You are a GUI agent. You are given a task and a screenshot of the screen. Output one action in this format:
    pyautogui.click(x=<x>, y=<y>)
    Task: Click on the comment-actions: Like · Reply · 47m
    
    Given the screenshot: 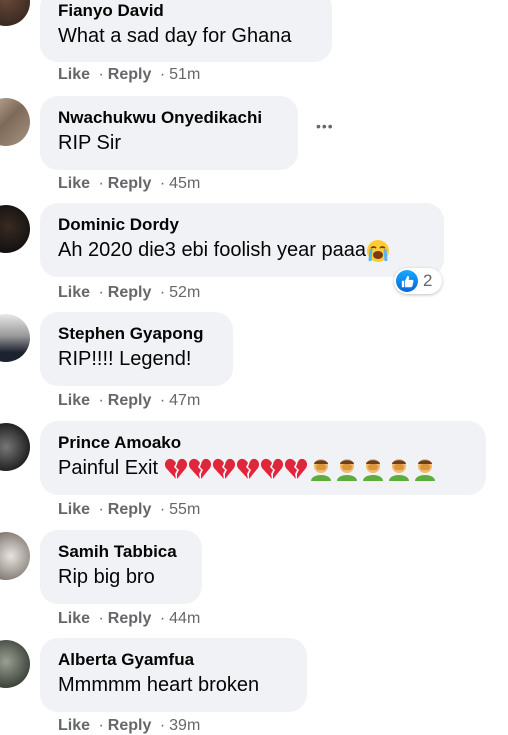 What is the action you would take?
    pyautogui.click(x=129, y=401)
    